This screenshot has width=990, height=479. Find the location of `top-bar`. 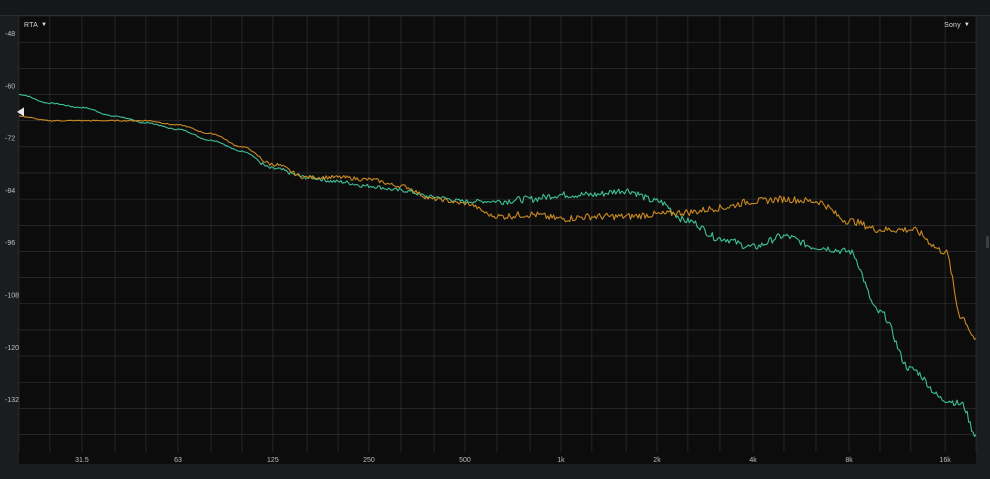

top-bar is located at coordinates (495, 8).